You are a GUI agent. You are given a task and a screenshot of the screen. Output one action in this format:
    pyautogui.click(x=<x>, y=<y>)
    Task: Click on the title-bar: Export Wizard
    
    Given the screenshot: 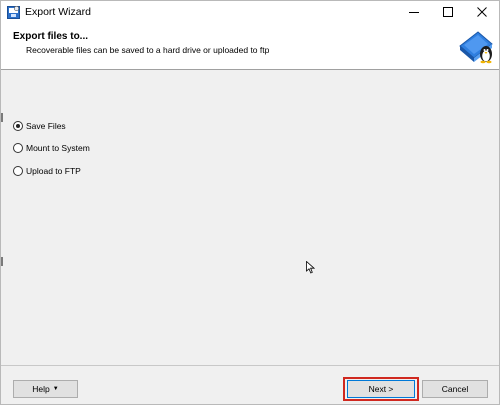 What is the action you would take?
    pyautogui.click(x=250, y=12)
    